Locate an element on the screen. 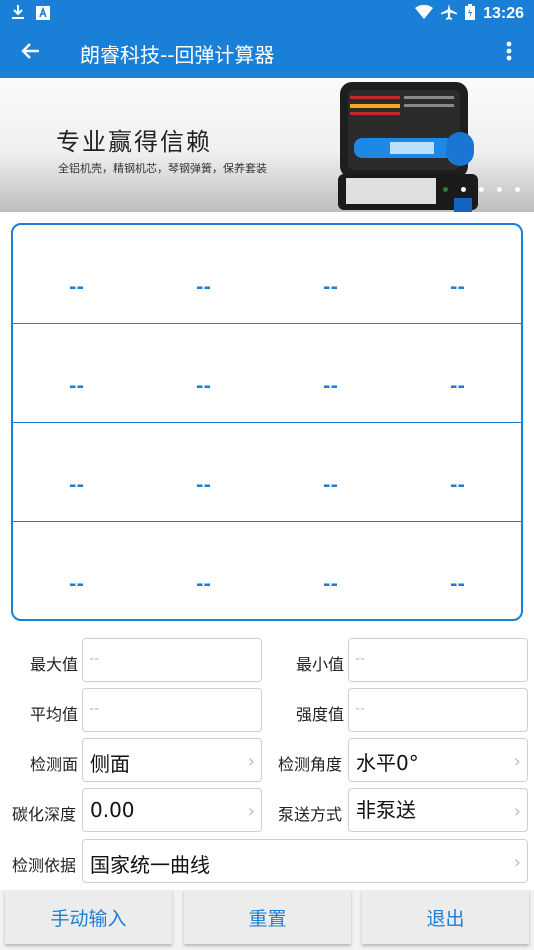 This screenshot has width=534, height=950. carbon-depth-select: 0.00 › is located at coordinates (172, 810).